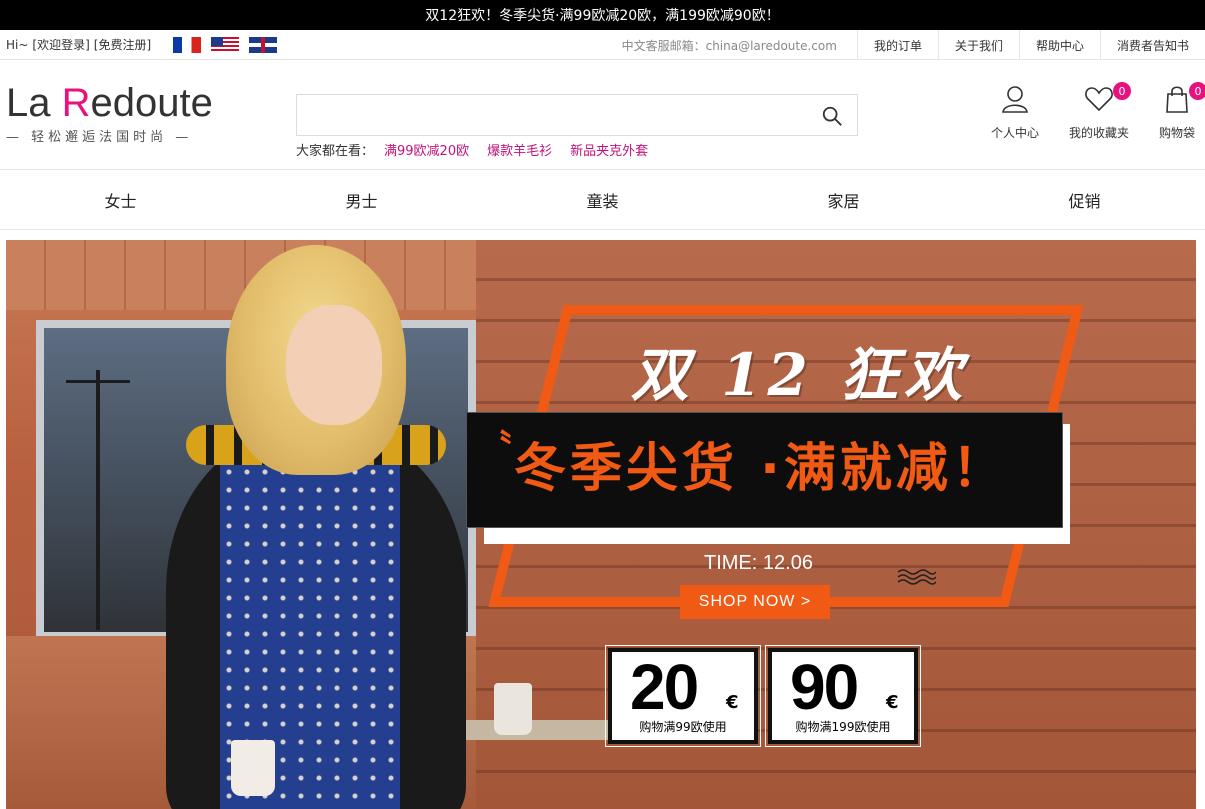 The width and height of the screenshot is (1205, 809). I want to click on top-promo-text: 双12狂欢！冬季尖货·满99欧减20欧，满199欧减90欧！, so click(602, 15).